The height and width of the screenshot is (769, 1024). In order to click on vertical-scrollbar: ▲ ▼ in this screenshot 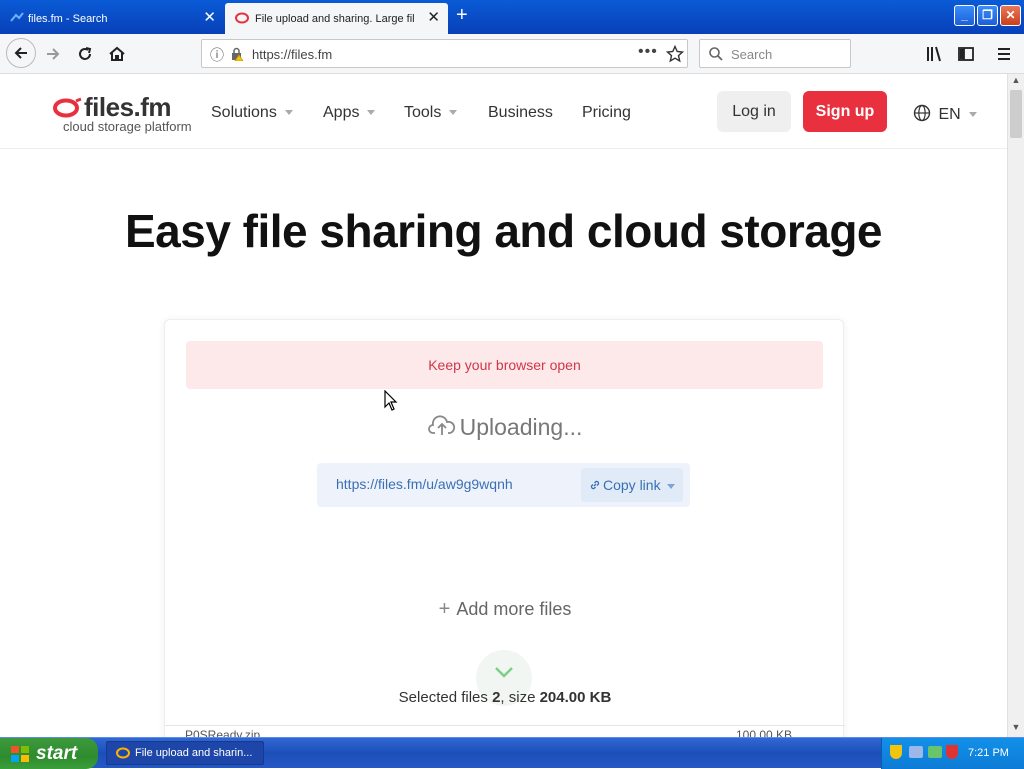, I will do `click(1015, 405)`.